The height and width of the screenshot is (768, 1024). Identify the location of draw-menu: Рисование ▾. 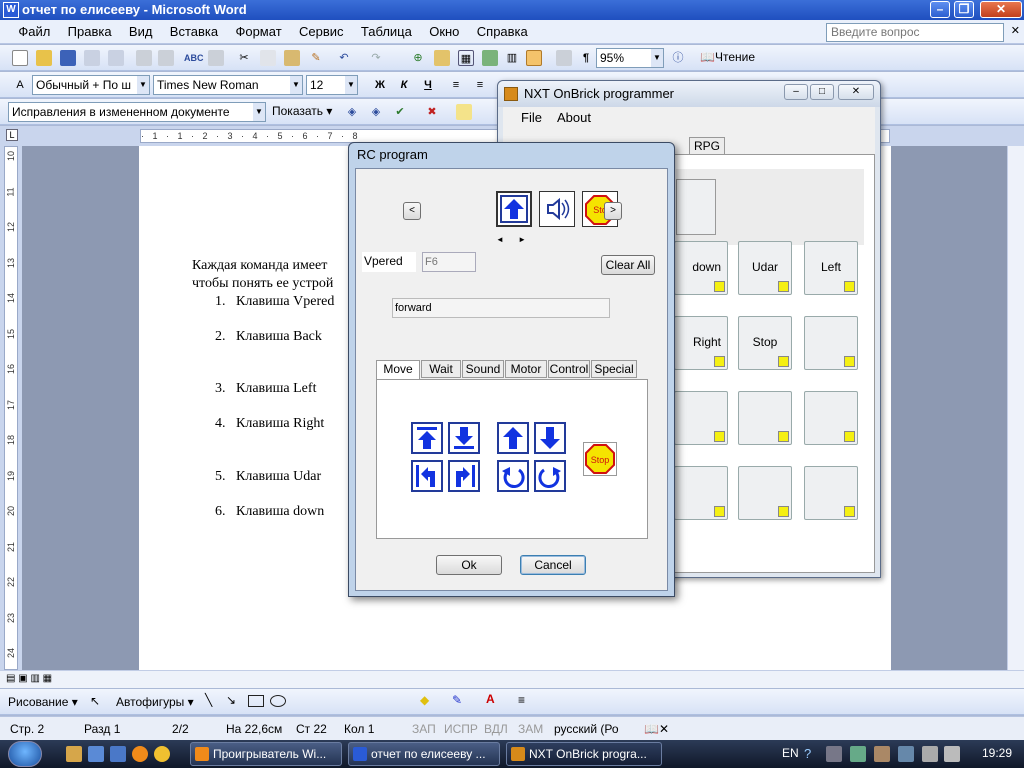
(43, 702).